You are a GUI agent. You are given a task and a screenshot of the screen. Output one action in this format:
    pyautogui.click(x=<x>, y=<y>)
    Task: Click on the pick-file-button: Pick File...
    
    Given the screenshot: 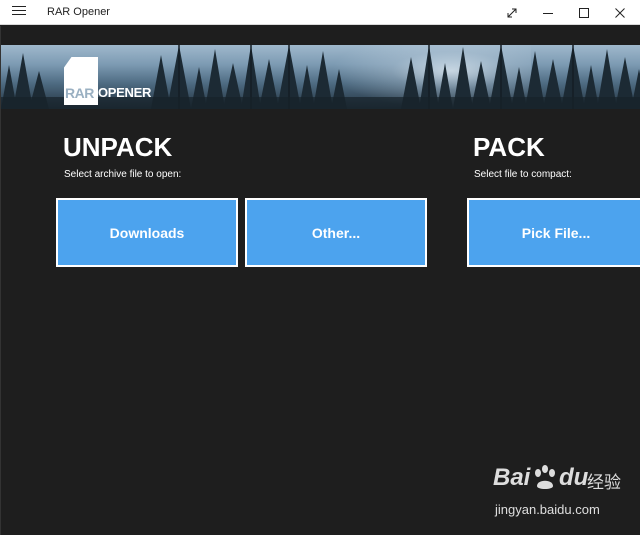 What is the action you would take?
    pyautogui.click(x=553, y=232)
    